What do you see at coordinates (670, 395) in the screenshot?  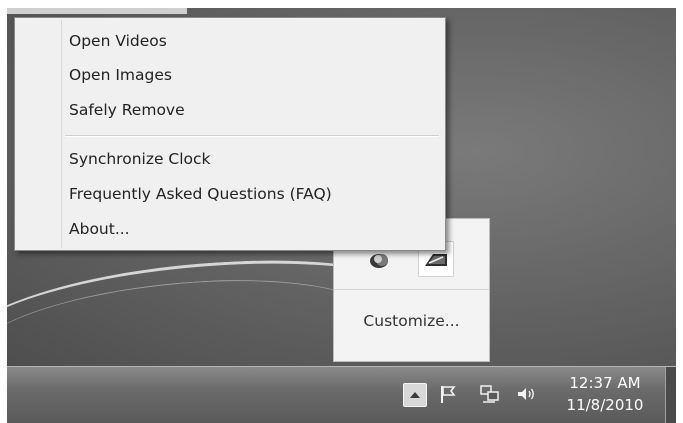 I see `show-desktop-button` at bounding box center [670, 395].